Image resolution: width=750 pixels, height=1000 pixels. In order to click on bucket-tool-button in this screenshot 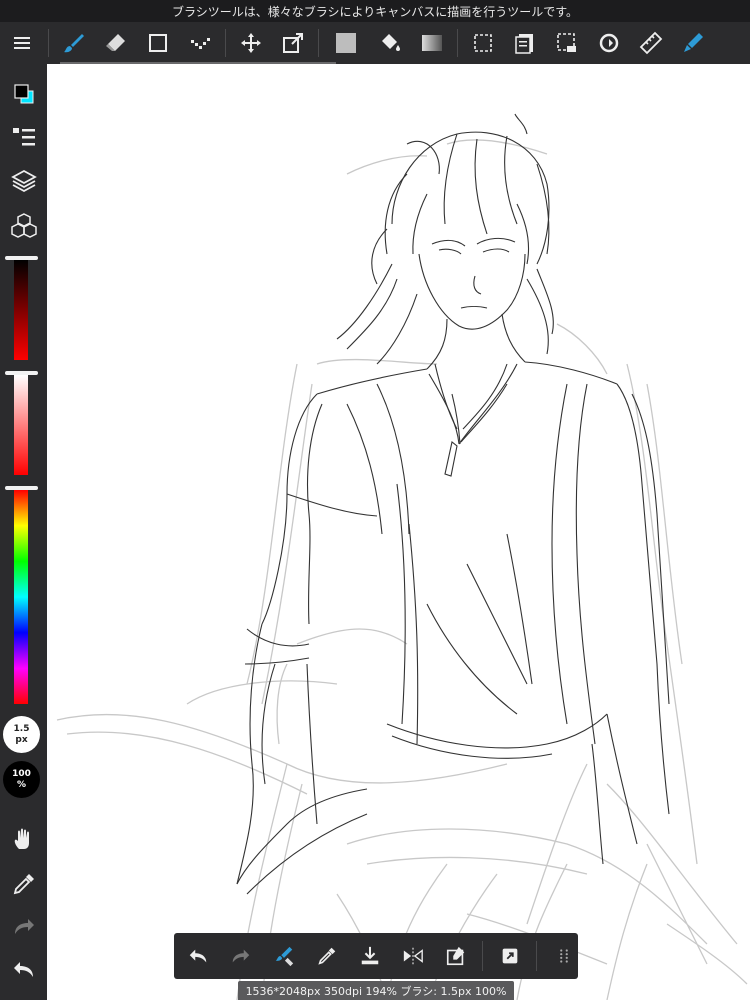, I will do `click(390, 43)`.